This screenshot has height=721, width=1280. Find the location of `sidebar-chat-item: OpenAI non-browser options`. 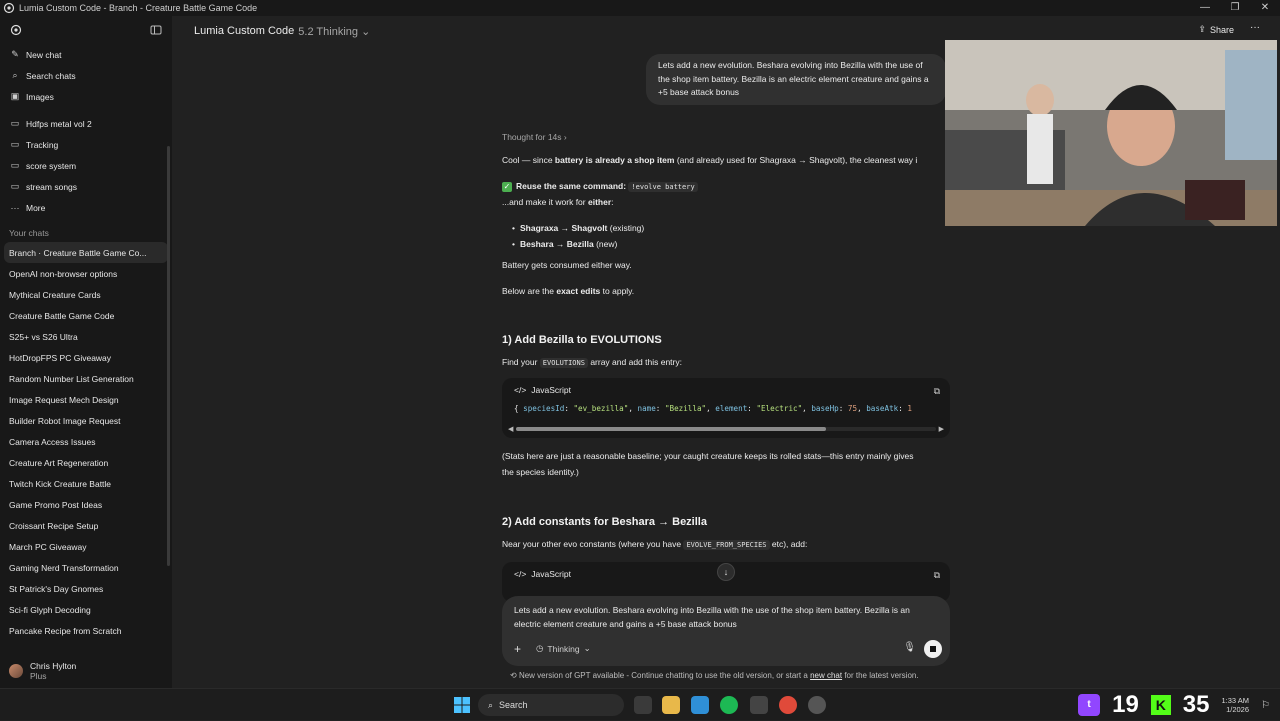

sidebar-chat-item: OpenAI non-browser options is located at coordinates (86, 273).